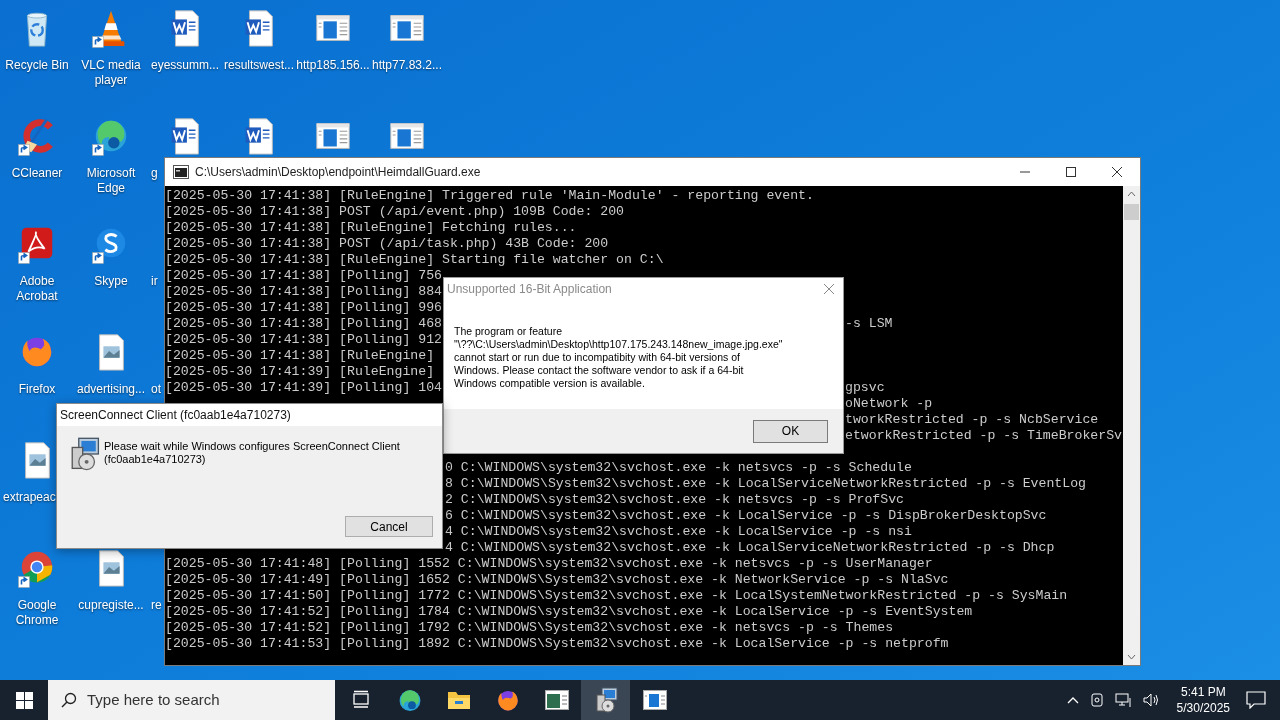 The height and width of the screenshot is (720, 1280). What do you see at coordinates (1071, 172) in the screenshot?
I see `maximize-icon` at bounding box center [1071, 172].